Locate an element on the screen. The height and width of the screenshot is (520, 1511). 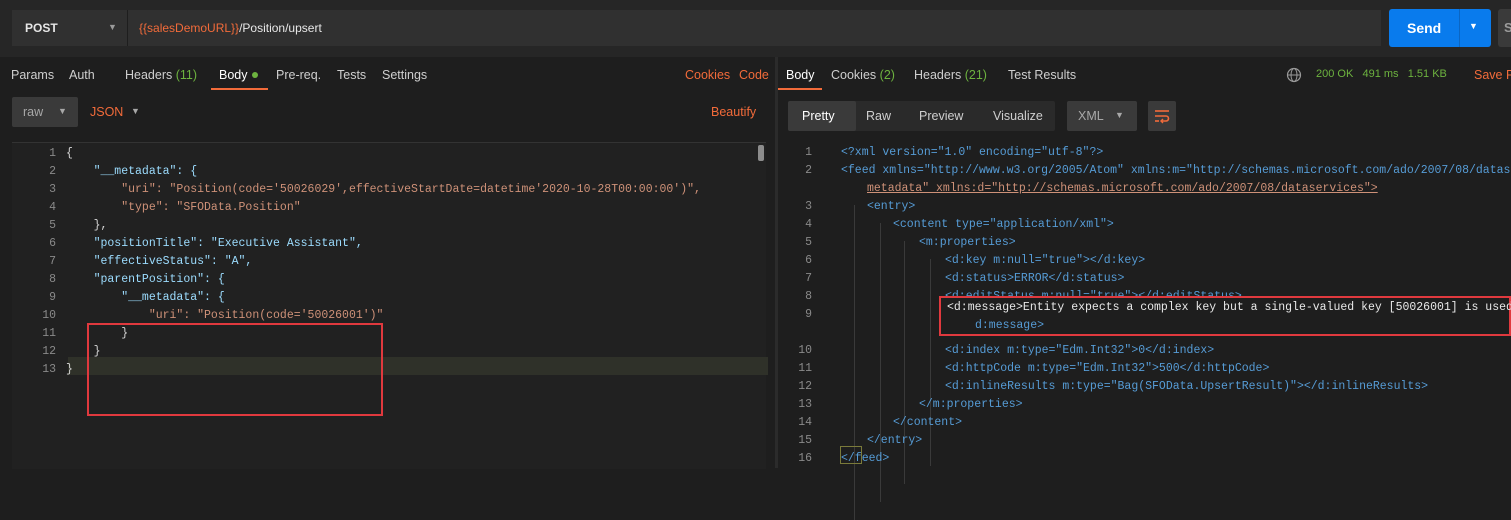
cookies-link: Cookies is located at coordinates (707, 75).